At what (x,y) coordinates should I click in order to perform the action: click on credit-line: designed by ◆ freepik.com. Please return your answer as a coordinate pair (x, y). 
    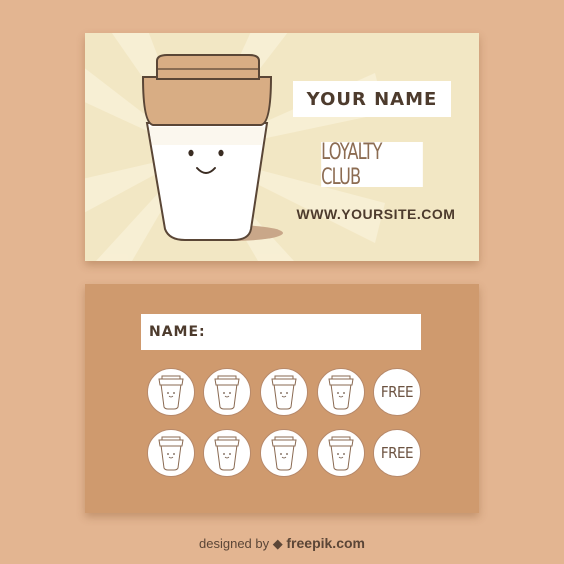
    Looking at the image, I should click on (282, 543).